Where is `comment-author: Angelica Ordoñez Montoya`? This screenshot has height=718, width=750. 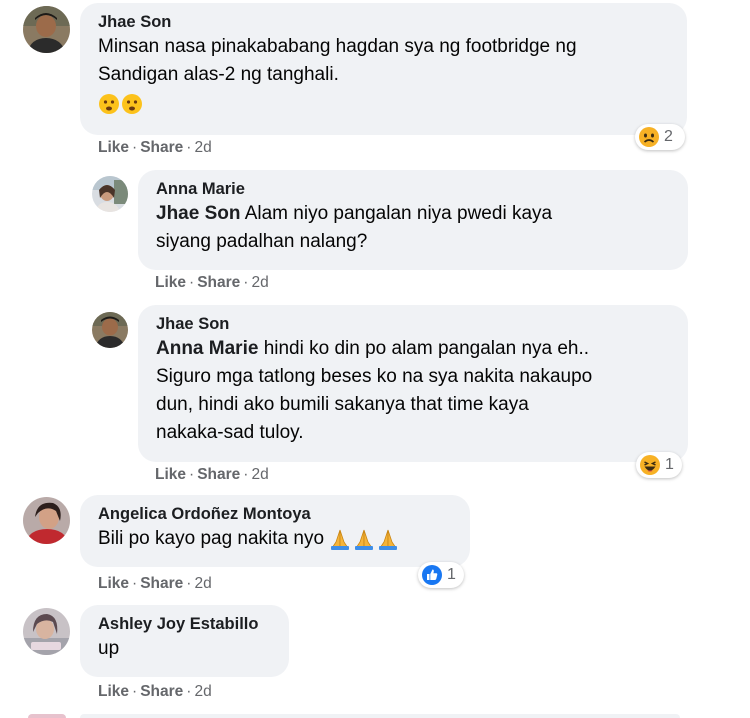 comment-author: Angelica Ordoñez Montoya is located at coordinates (277, 514).